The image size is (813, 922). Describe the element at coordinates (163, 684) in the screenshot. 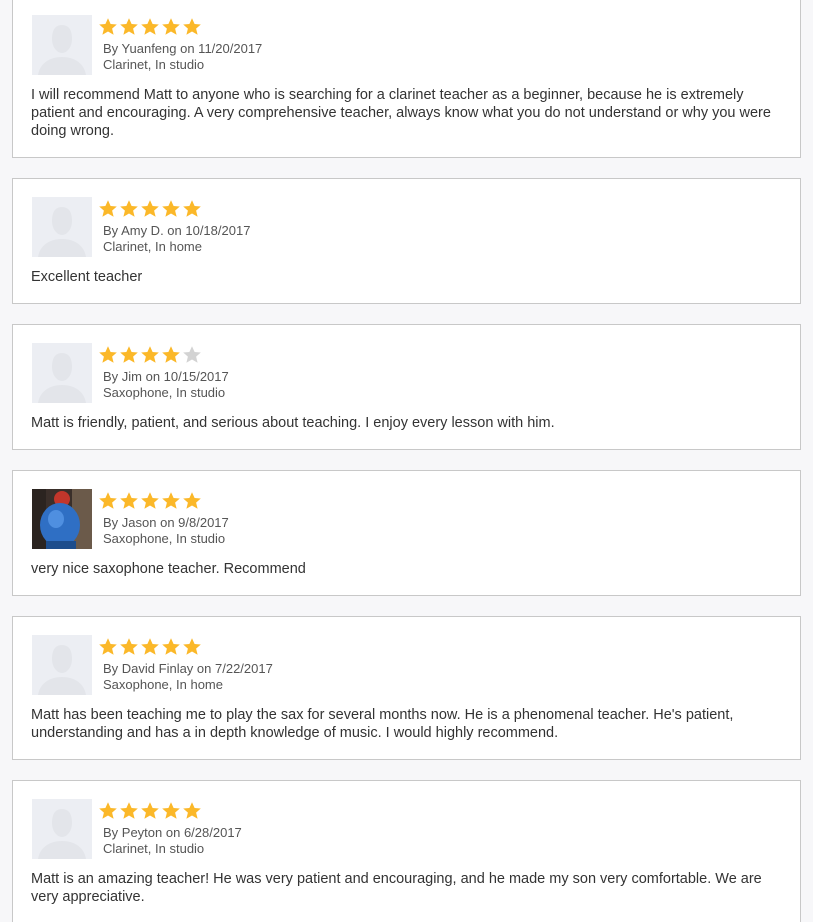

I see `lesson-type: Saxophone, In home` at that location.